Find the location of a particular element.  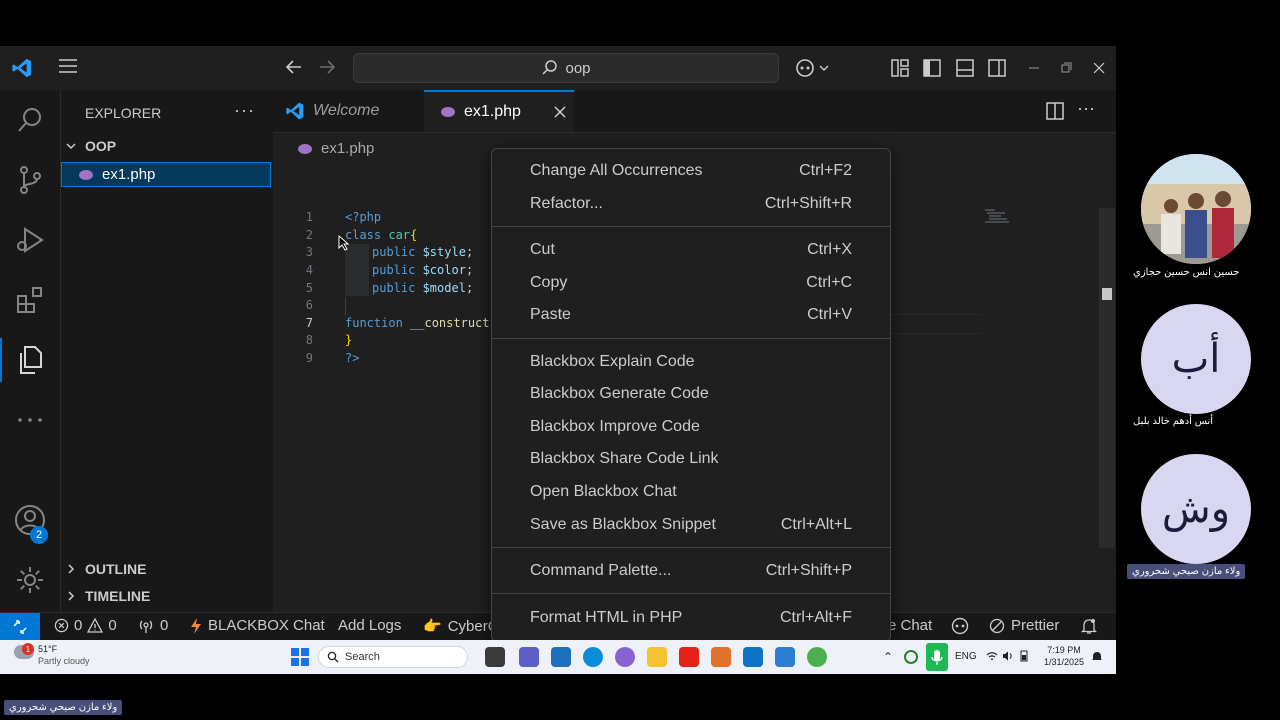

wifi-icon is located at coordinates (992, 657).